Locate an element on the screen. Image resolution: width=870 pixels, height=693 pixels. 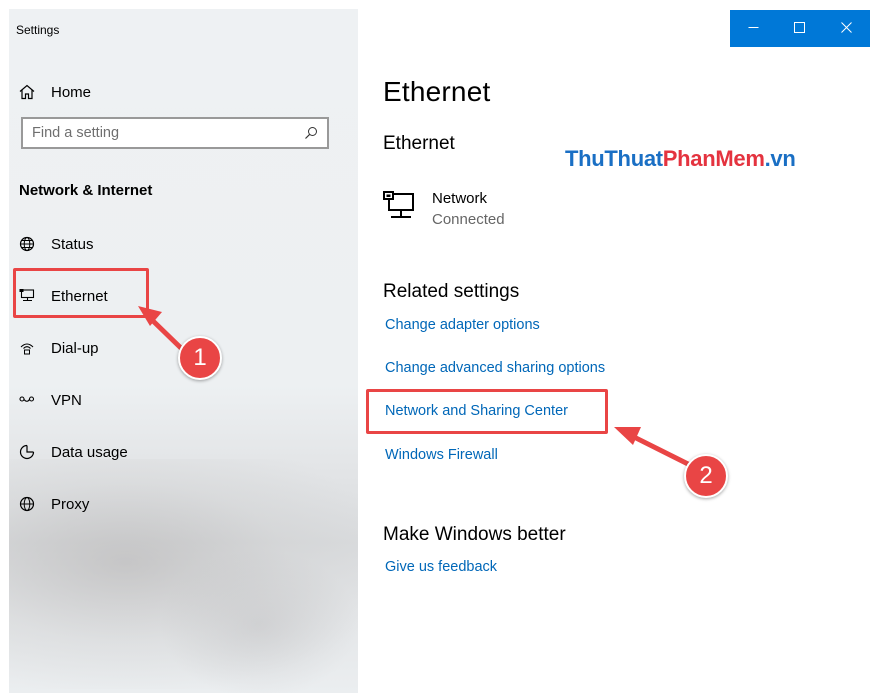
ethernet-highlight-box is located at coordinates (81, 293).